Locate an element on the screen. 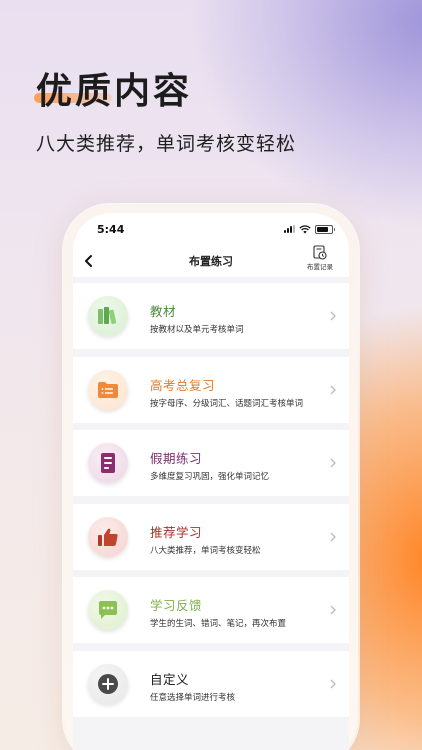 The height and width of the screenshot is (750, 422). item-title: 教材 is located at coordinates (163, 311).